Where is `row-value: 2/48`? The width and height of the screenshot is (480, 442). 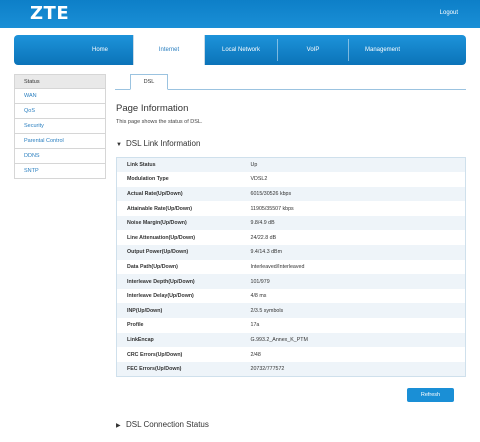 row-value: 2/48 is located at coordinates (353, 354).